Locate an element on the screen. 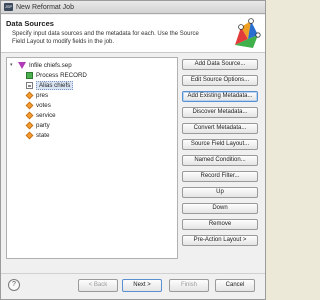 Image resolution: width=320 pixels, height=300 pixels. tree-item-field-votes: votes is located at coordinates (38, 105).